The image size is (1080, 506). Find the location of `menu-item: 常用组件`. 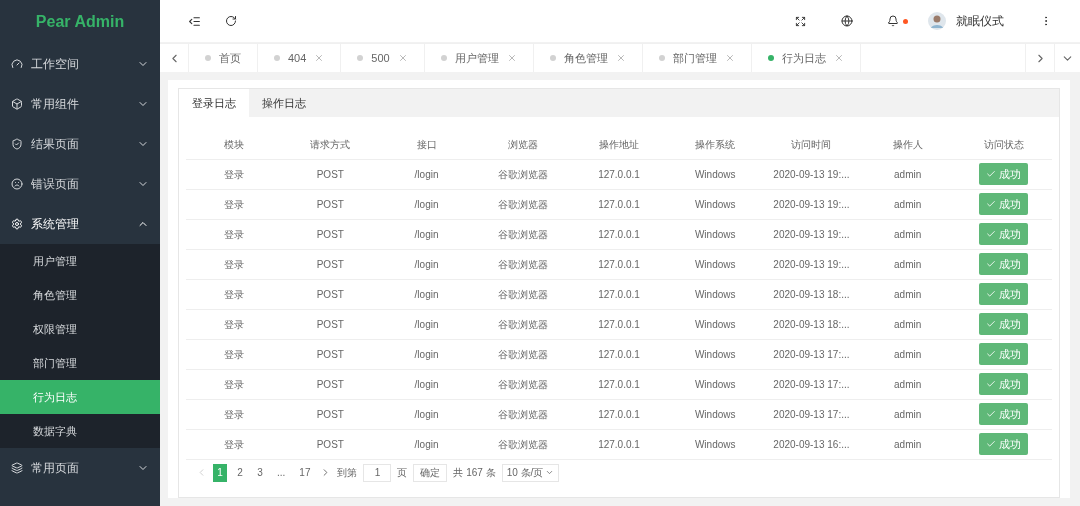

menu-item: 常用组件 is located at coordinates (80, 104).